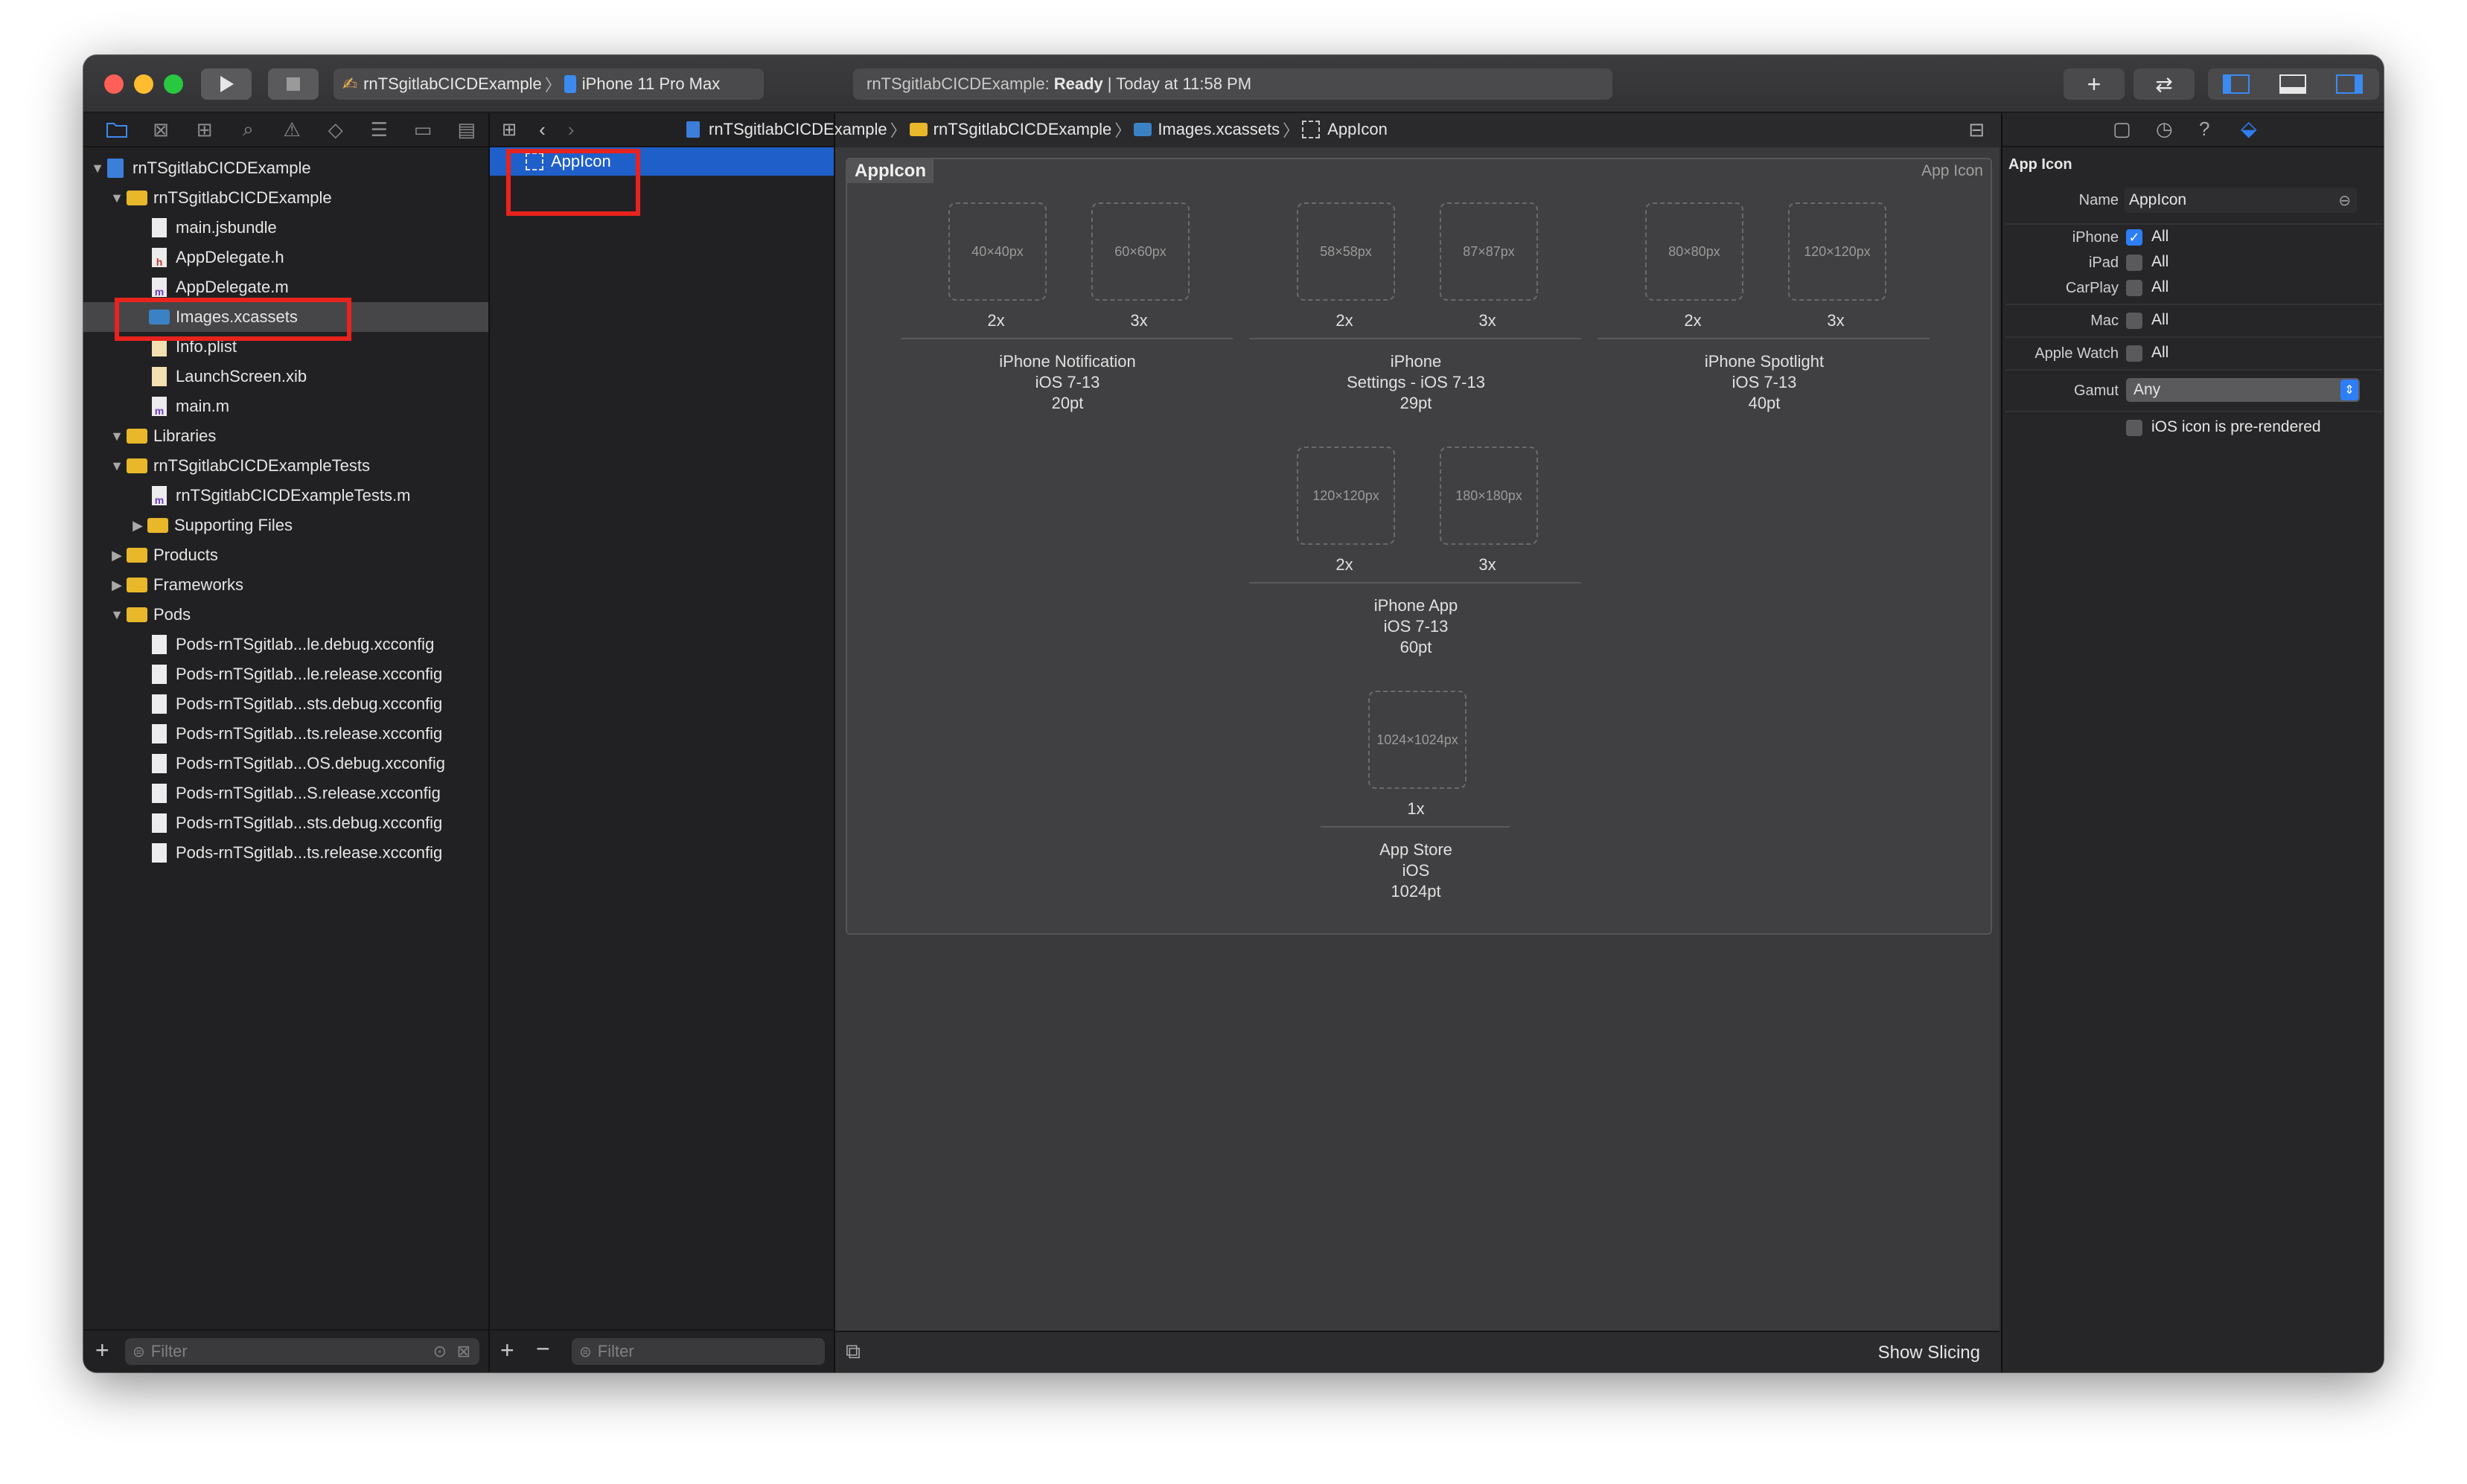  What do you see at coordinates (1929, 1353) in the screenshot?
I see `show-slicing-button: Show Slicing` at bounding box center [1929, 1353].